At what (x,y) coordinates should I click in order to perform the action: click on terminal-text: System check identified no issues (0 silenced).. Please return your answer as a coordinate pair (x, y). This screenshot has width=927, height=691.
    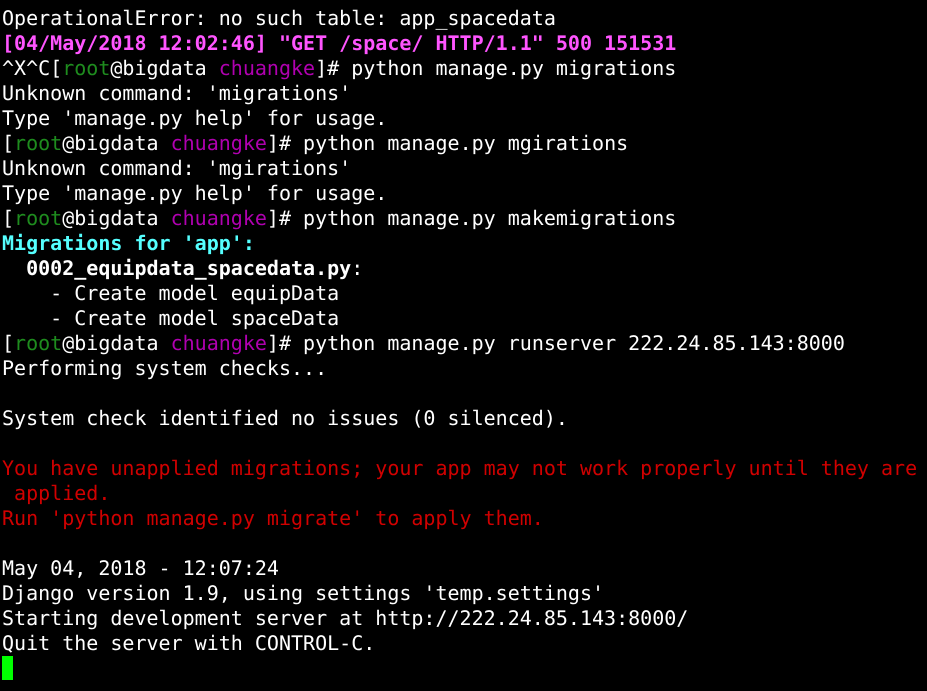
    Looking at the image, I should click on (285, 418).